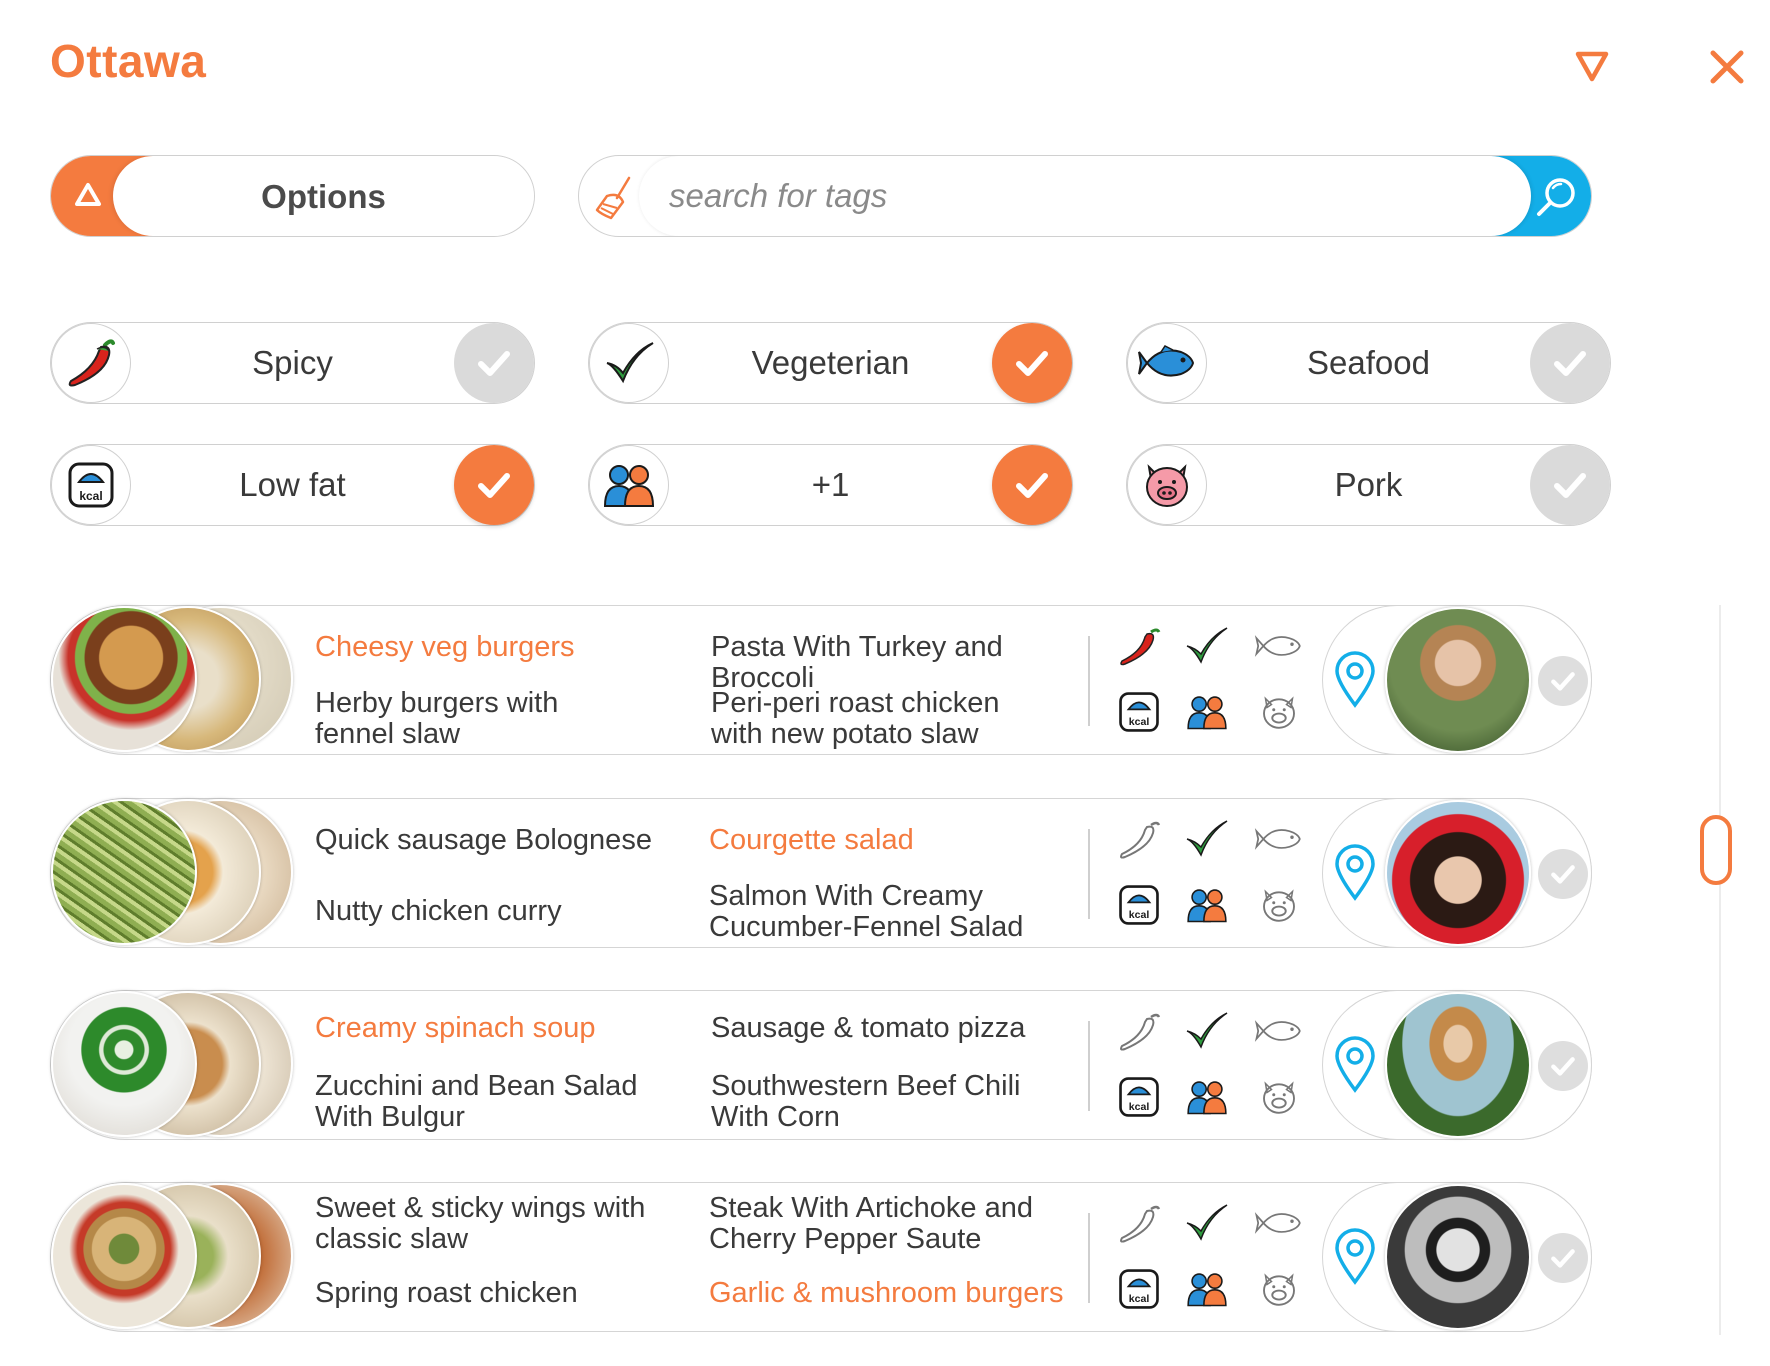 The width and height of the screenshot is (1770, 1366). Describe the element at coordinates (1556, 199) in the screenshot. I see `magnifier-icon` at that location.